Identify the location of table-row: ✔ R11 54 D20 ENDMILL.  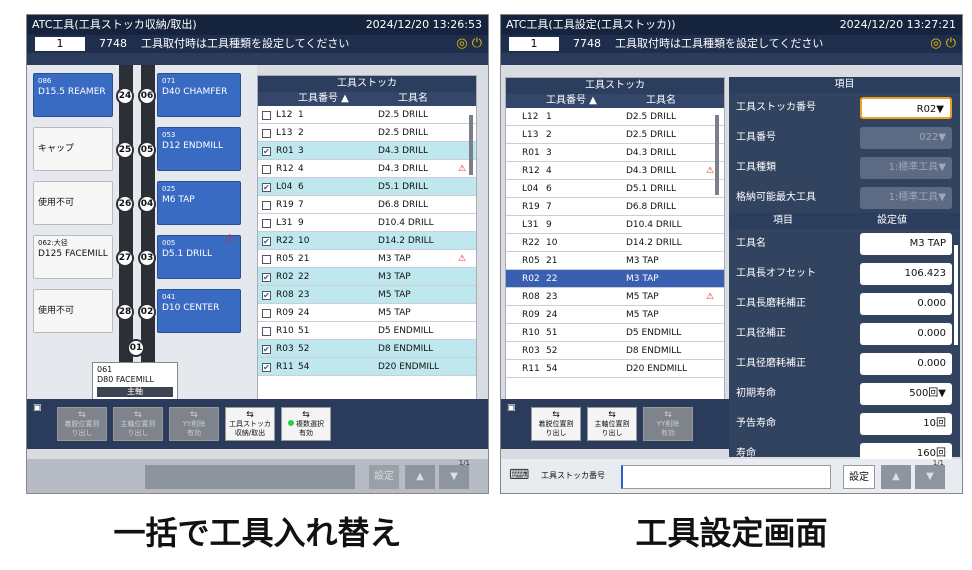
(367, 367).